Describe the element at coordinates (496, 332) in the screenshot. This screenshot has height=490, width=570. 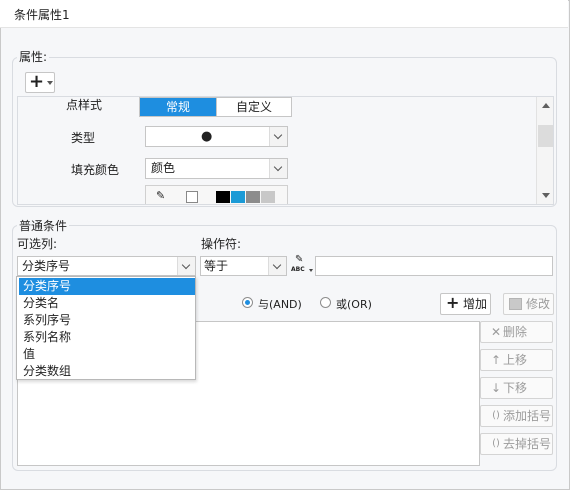
I see `delete-icon: ✕` at that location.